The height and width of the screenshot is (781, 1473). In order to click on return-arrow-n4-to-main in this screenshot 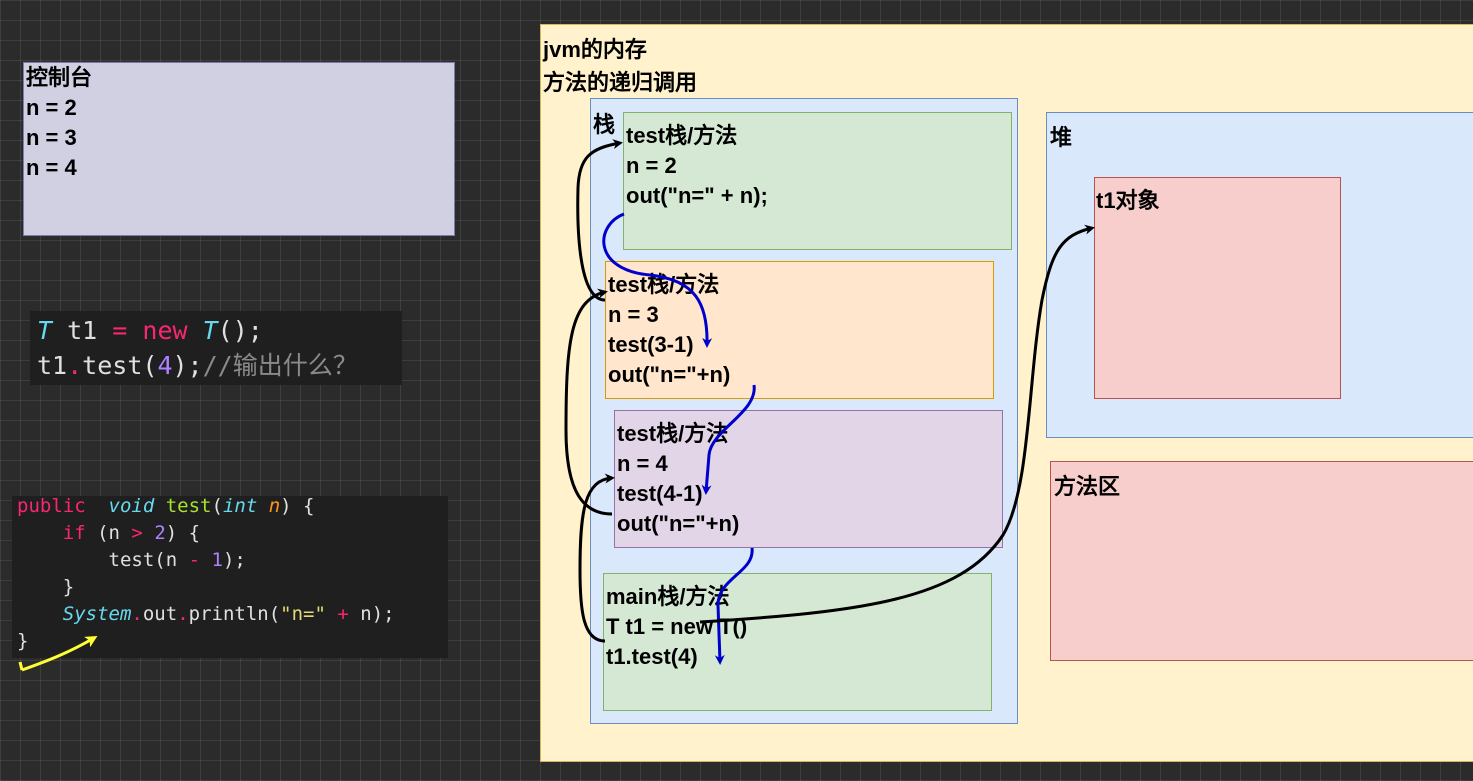, I will do `click(596, 558)`.